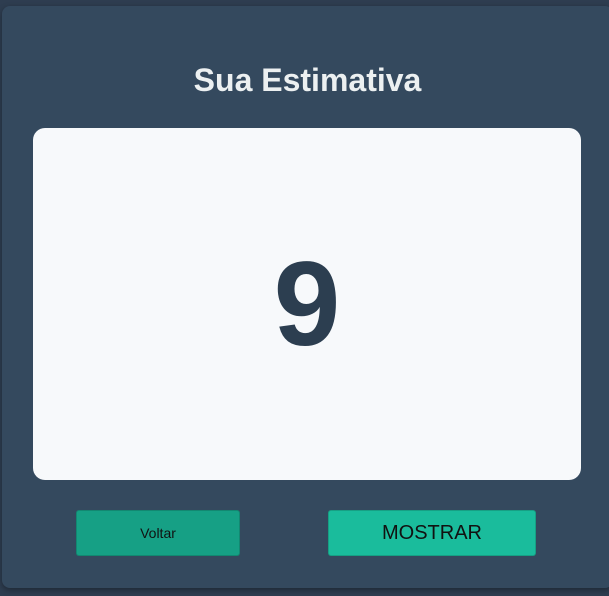  I want to click on estimate-value: 9, so click(307, 304).